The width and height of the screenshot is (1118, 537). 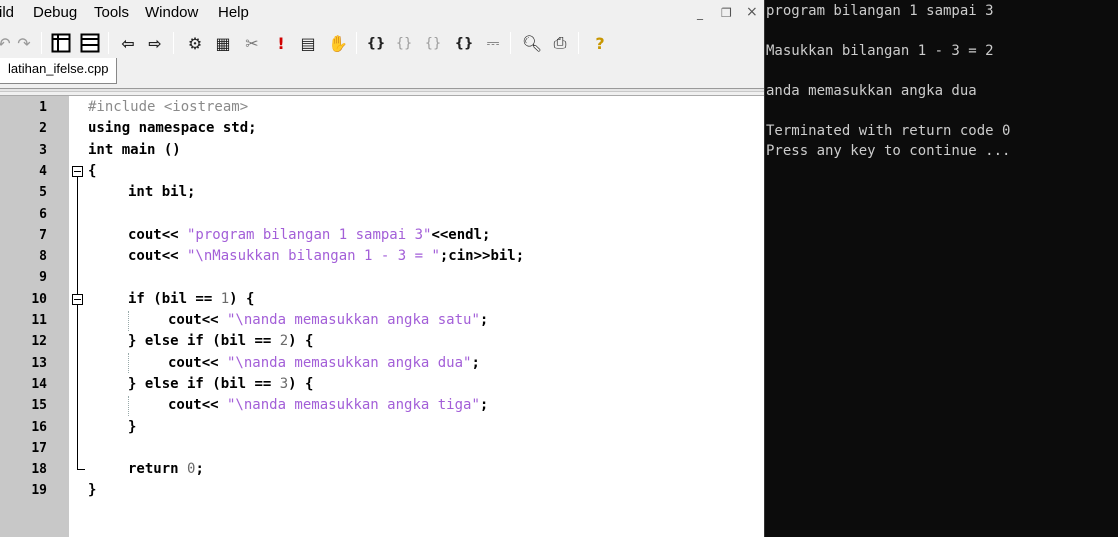 What do you see at coordinates (880, 11) in the screenshot?
I see `console-line: program bilangan 1 sampai 3` at bounding box center [880, 11].